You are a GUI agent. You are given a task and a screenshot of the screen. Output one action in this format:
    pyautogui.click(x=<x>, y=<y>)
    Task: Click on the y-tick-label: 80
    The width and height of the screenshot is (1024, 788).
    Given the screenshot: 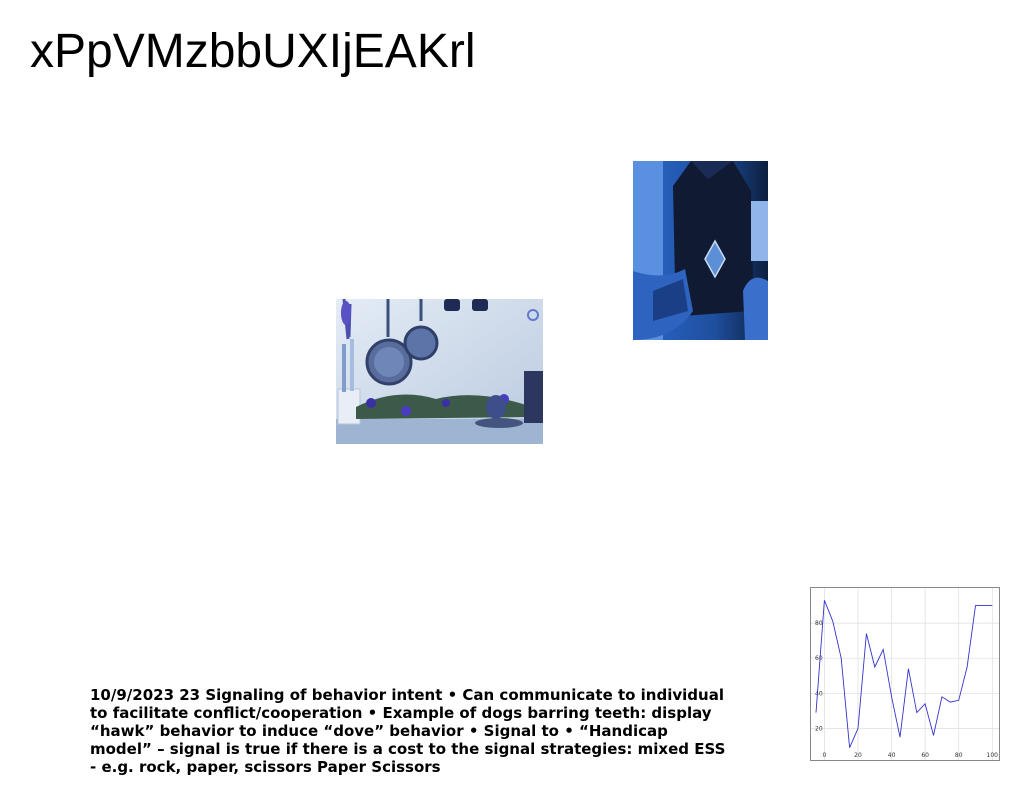 What is the action you would take?
    pyautogui.click(x=819, y=623)
    